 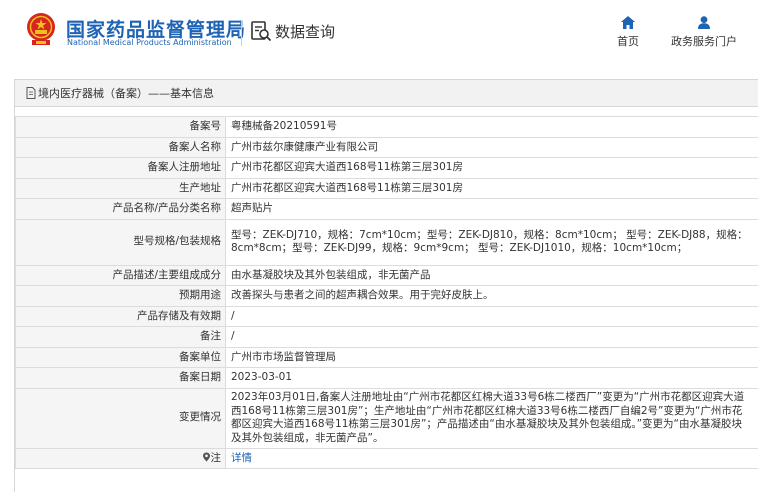 What do you see at coordinates (120, 209) in the screenshot?
I see `field-label: 产品名称/产品分类名称` at bounding box center [120, 209].